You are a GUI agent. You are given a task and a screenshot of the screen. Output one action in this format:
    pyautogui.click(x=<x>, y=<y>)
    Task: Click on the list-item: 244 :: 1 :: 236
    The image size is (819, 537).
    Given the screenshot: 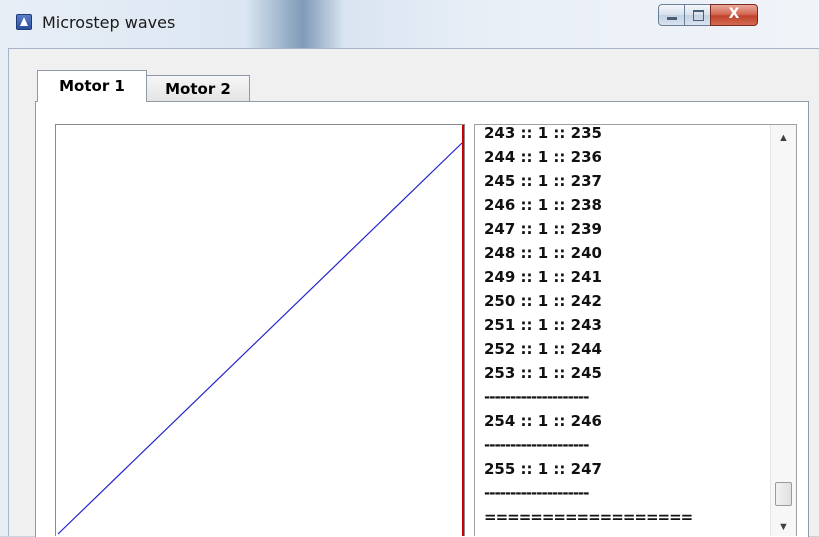 What is the action you would take?
    pyautogui.click(x=543, y=157)
    